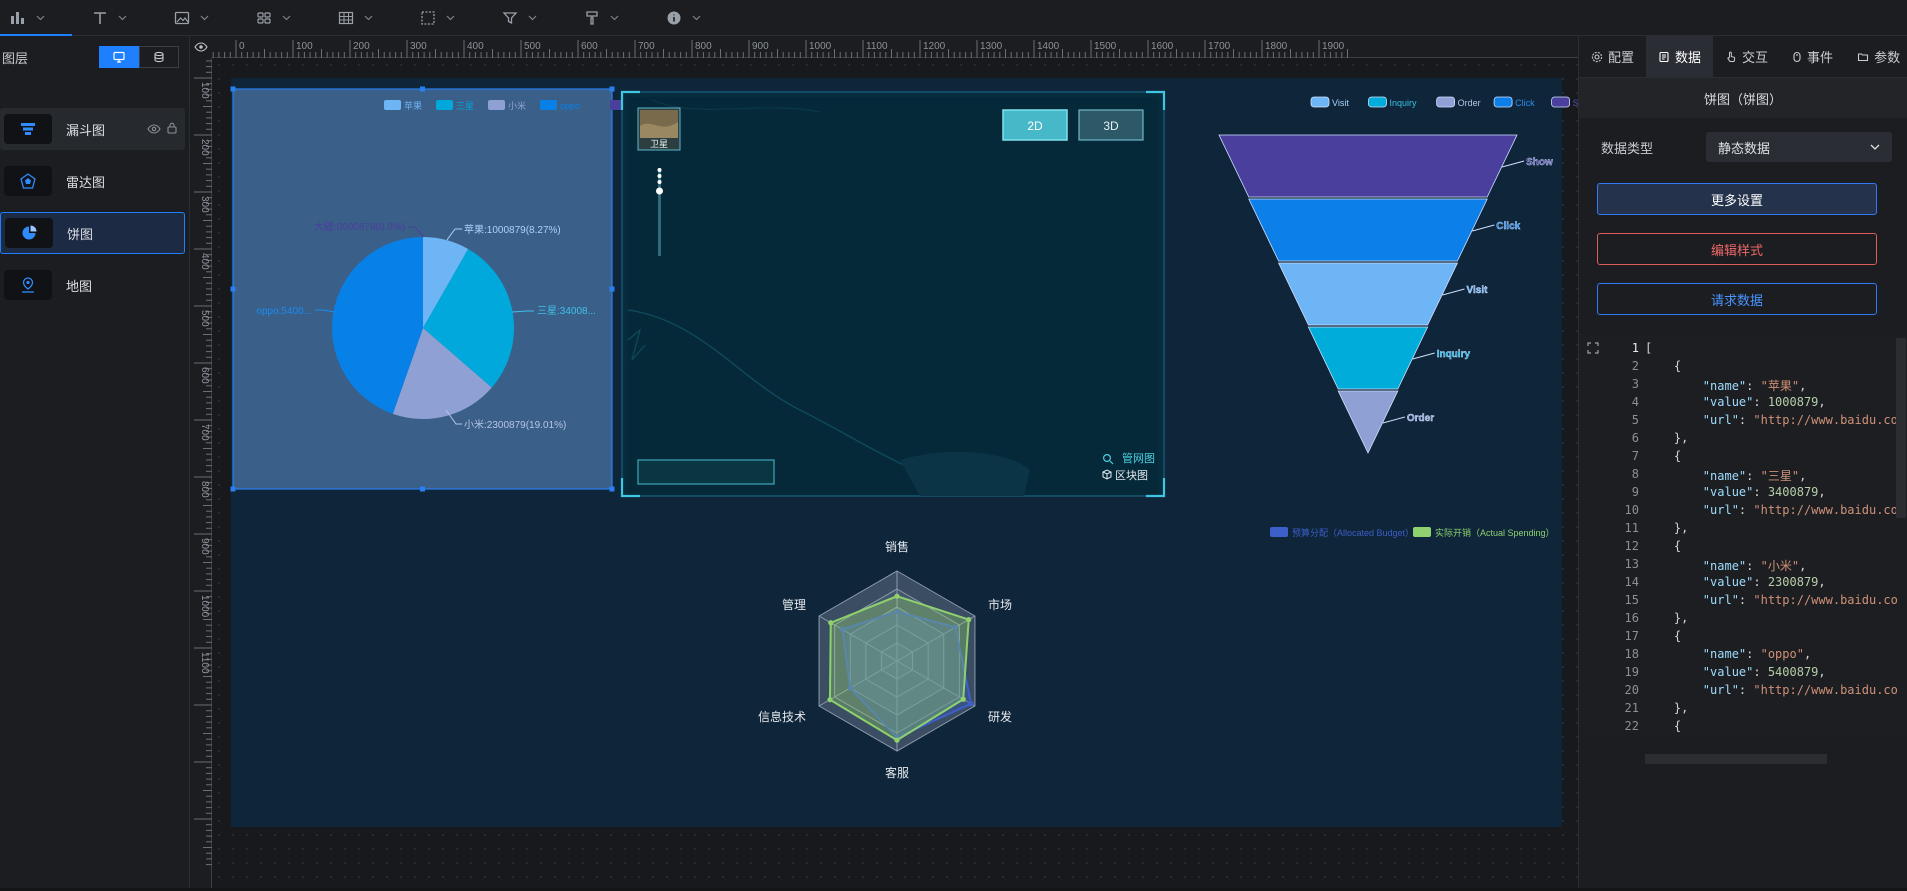  What do you see at coordinates (1340, 103) in the screenshot?
I see `svg-text: Visit` at bounding box center [1340, 103].